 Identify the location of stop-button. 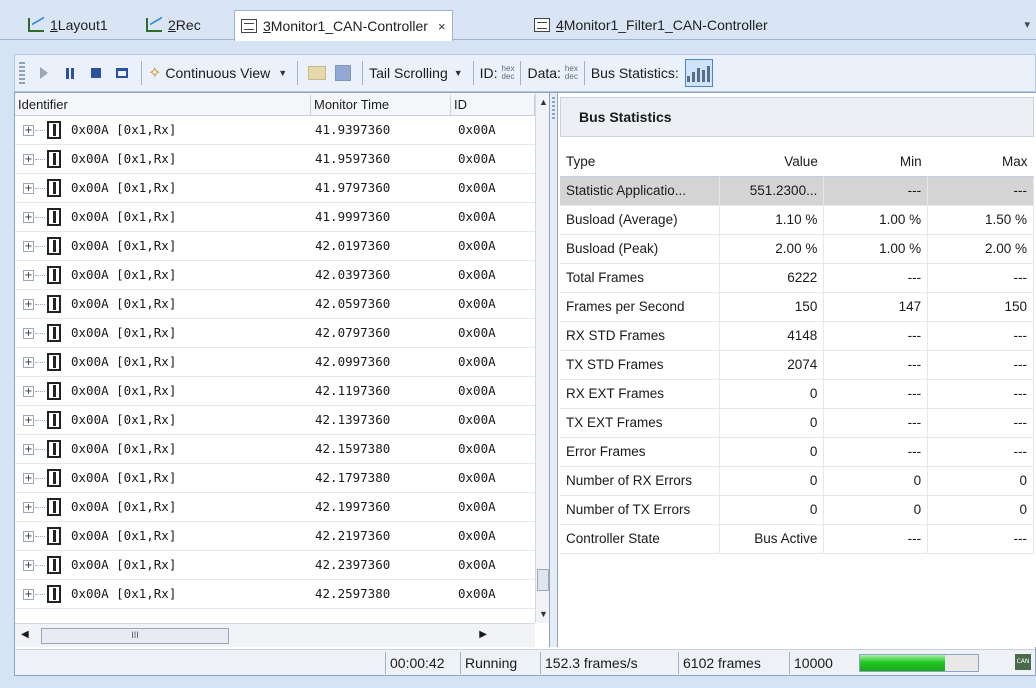
(96, 73).